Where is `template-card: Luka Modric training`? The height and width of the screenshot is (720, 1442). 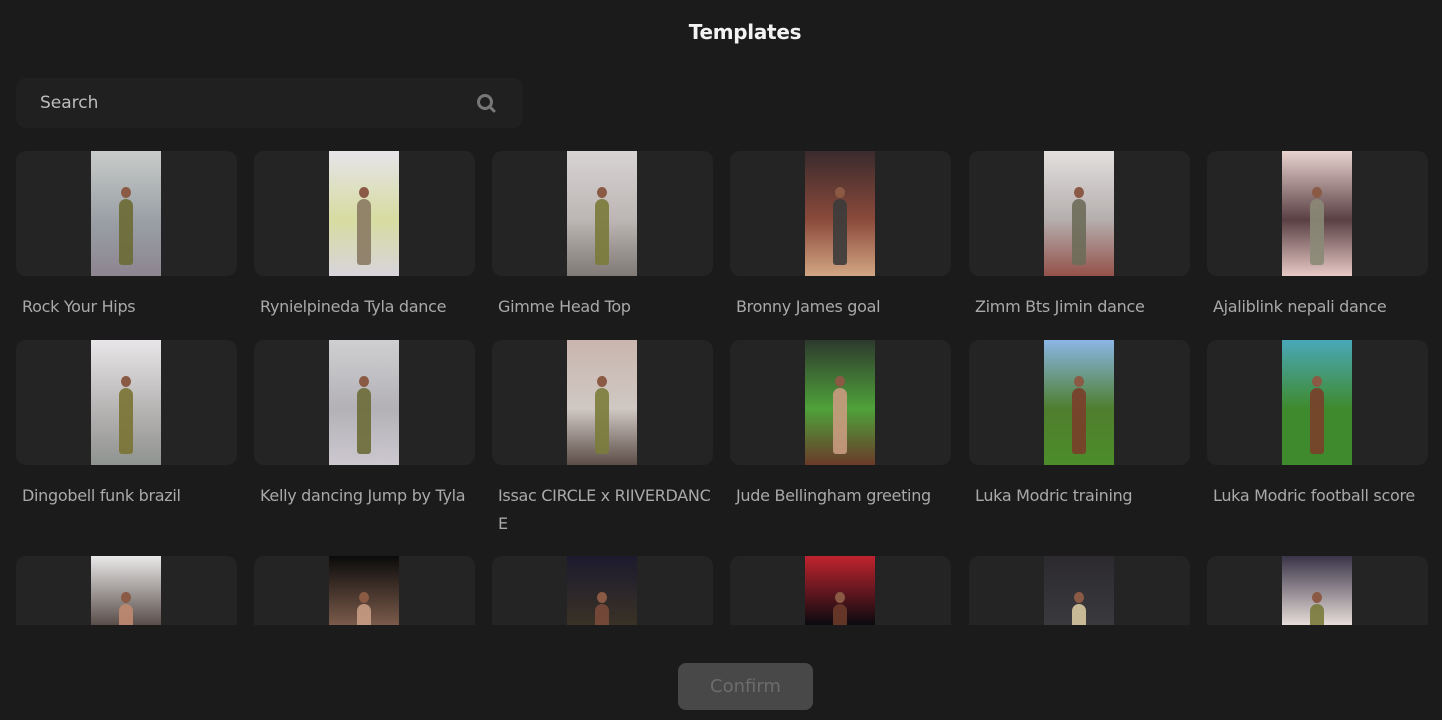 template-card: Luka Modric training is located at coordinates (1079, 425).